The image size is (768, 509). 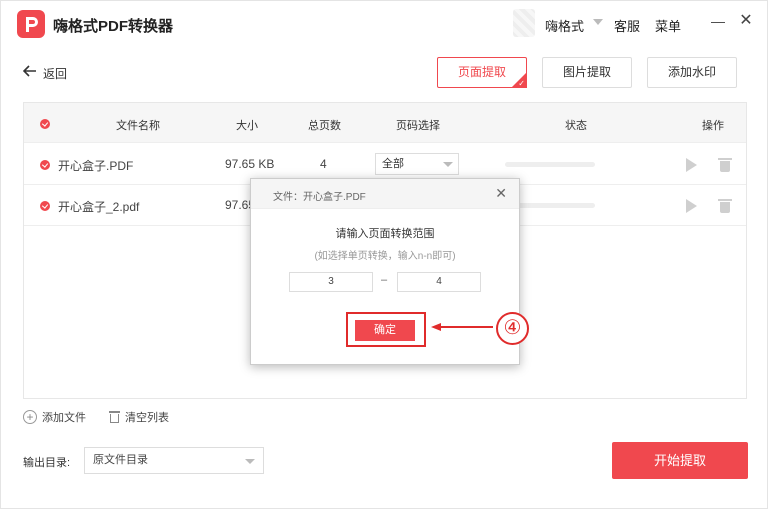 I want to click on file-pages: 4, so click(x=323, y=164).